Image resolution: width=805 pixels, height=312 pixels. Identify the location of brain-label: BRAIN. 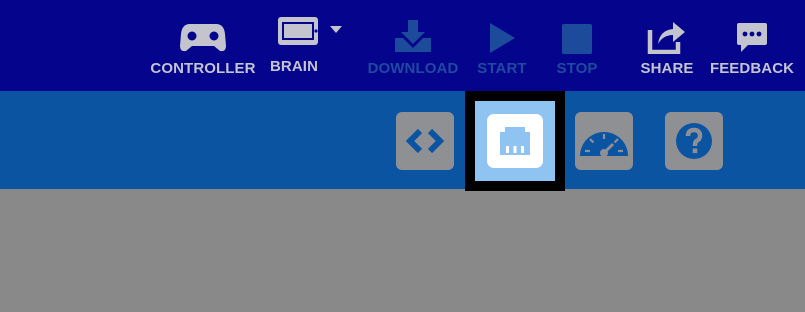
(294, 66).